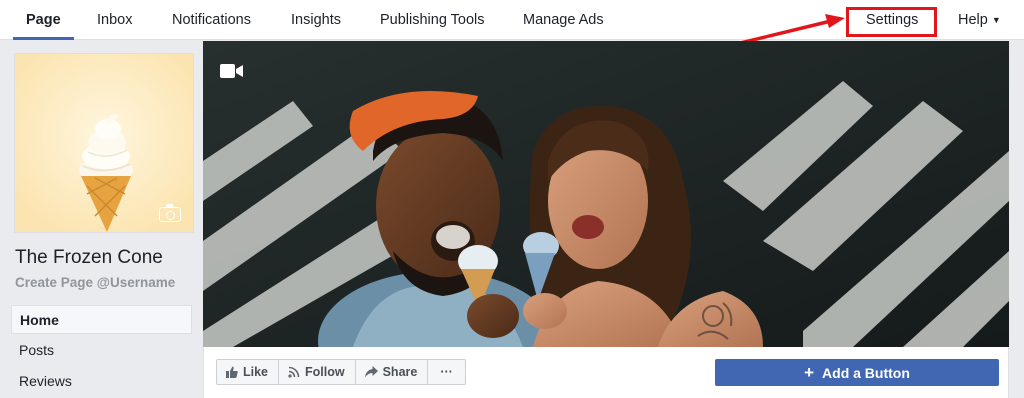 This screenshot has width=1024, height=398. Describe the element at coordinates (563, 20) in the screenshot. I see `tab-manage-ads: Manage Ads` at that location.